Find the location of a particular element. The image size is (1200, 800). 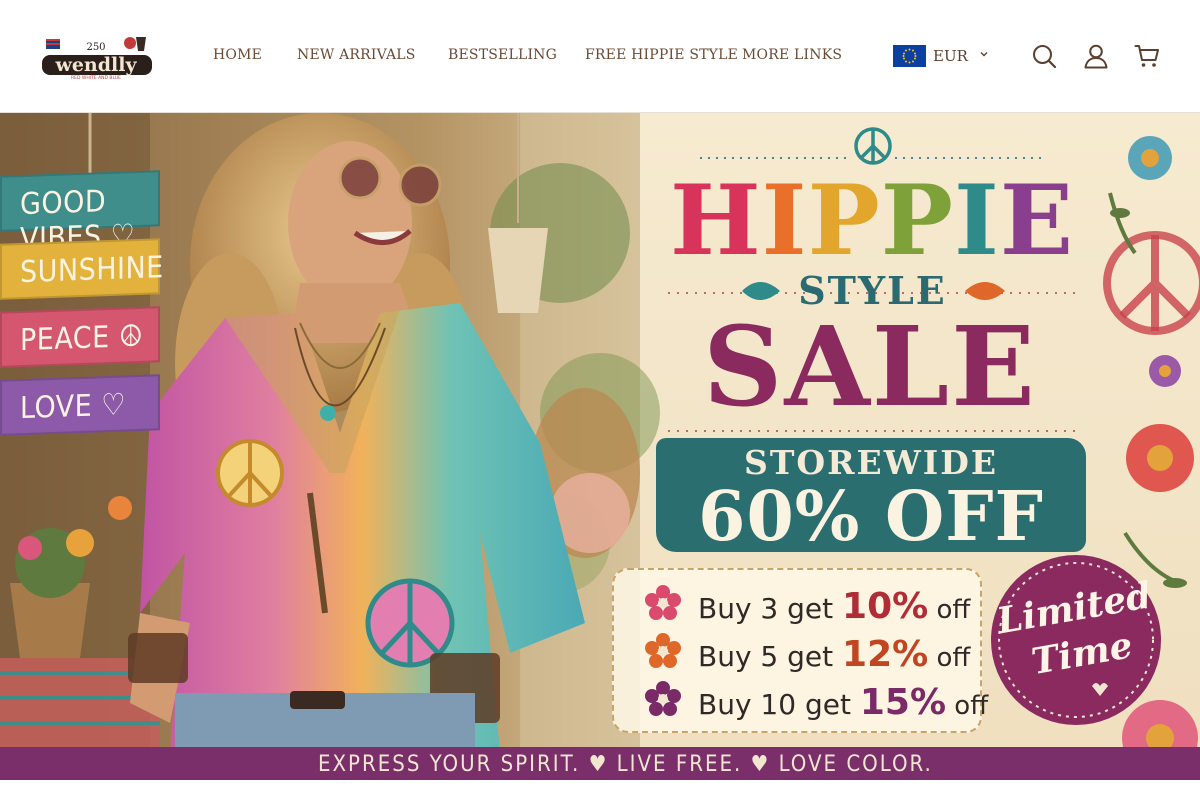

eu-flag-icon is located at coordinates (909, 56).